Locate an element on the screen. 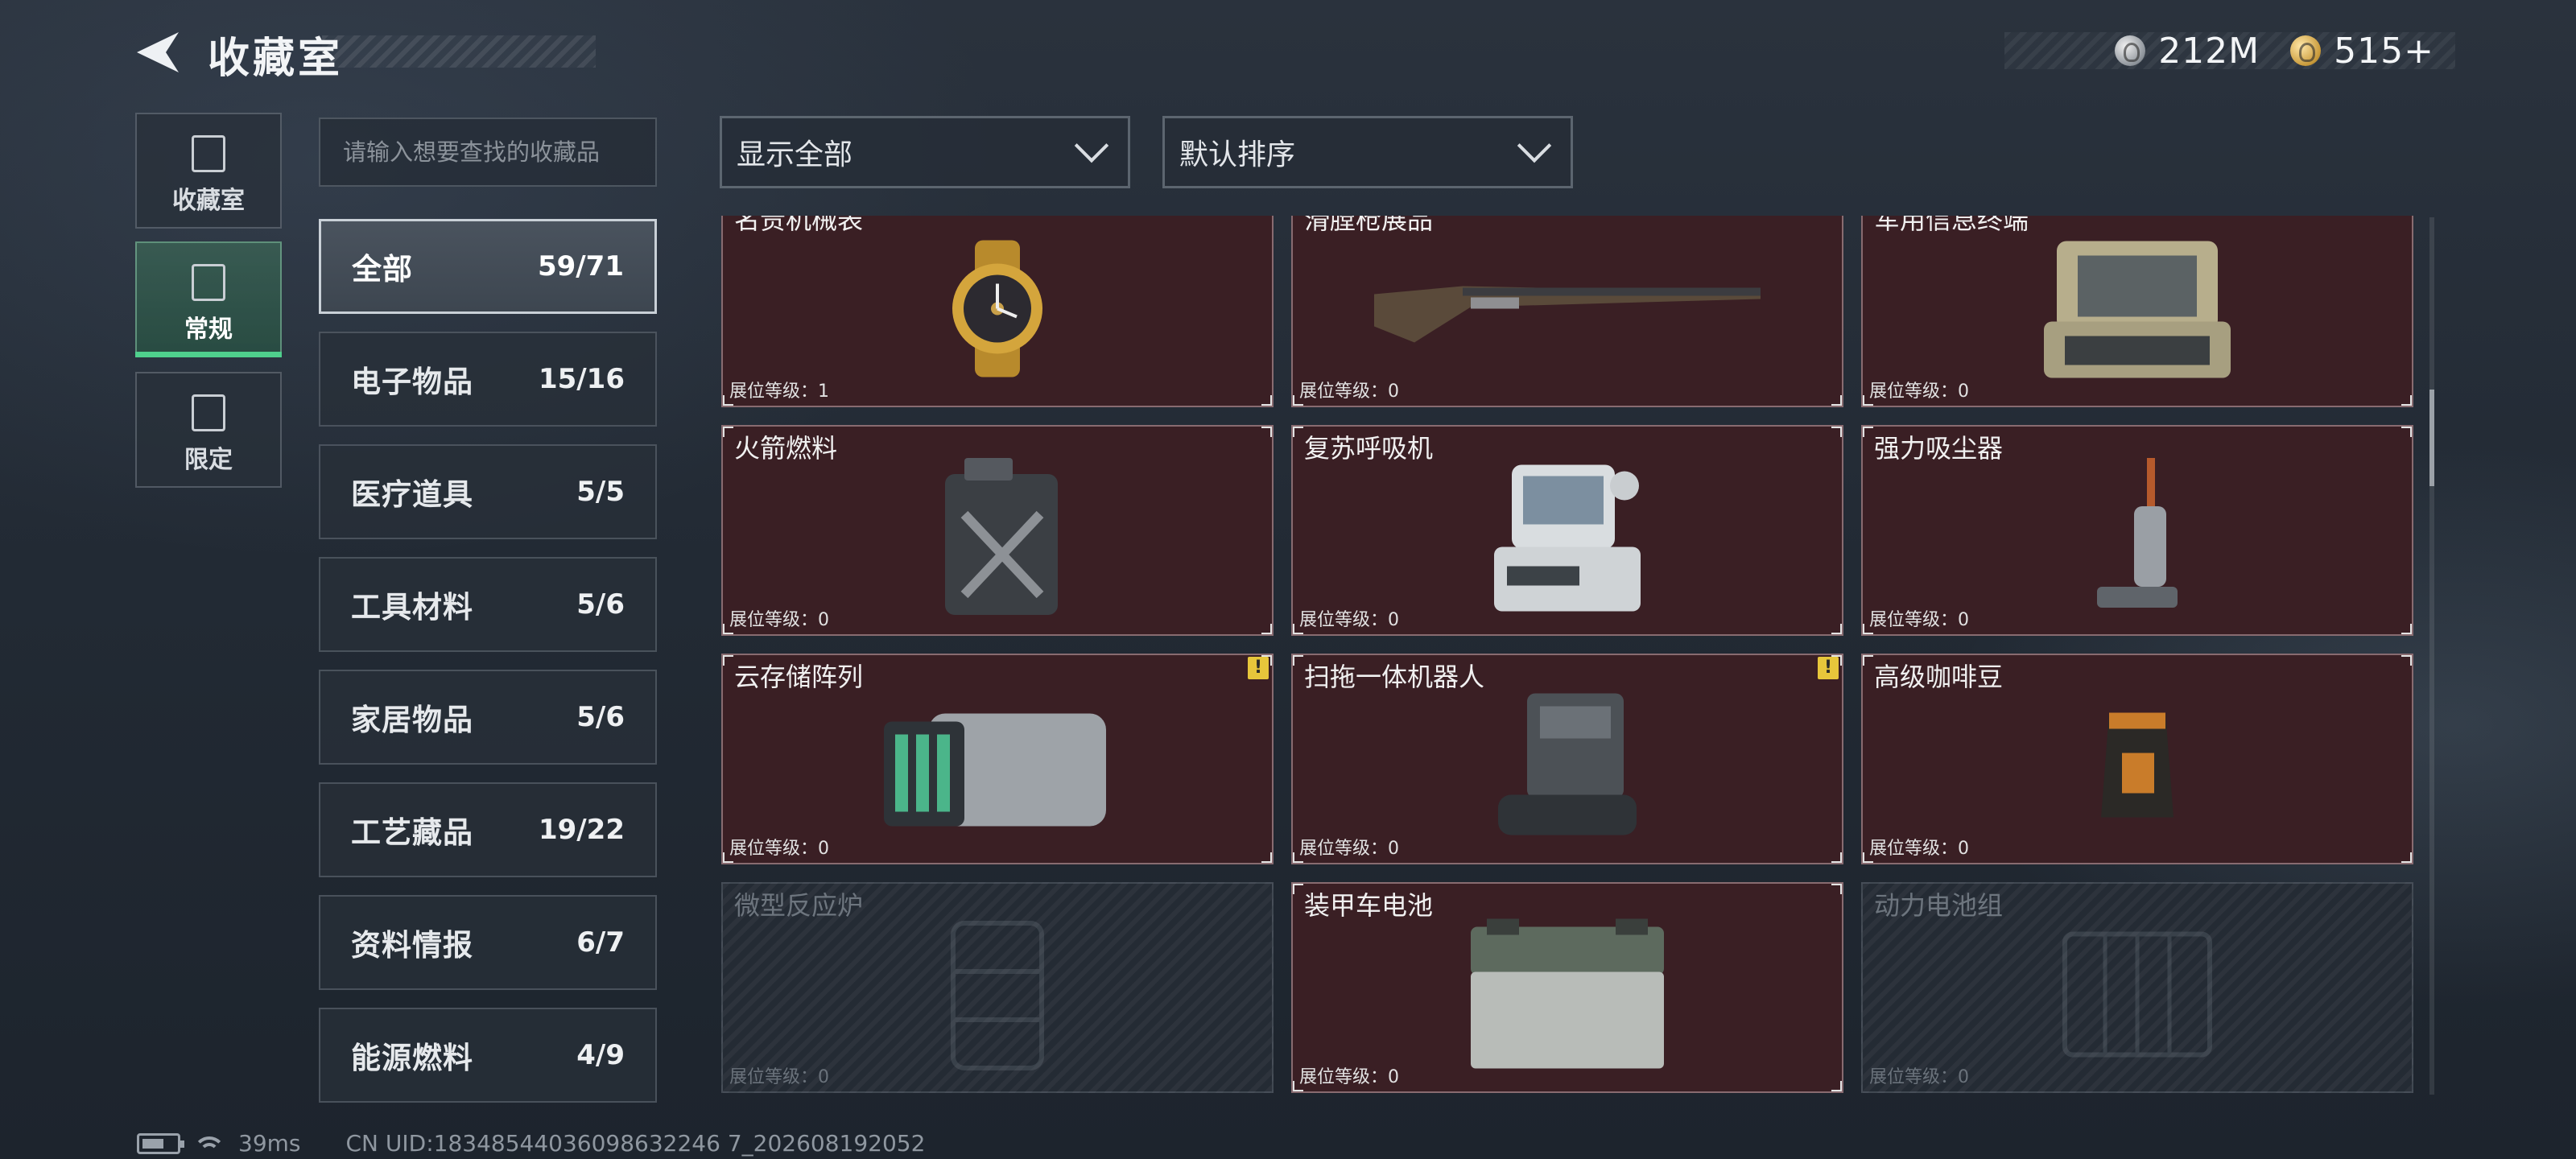 This screenshot has width=2576, height=1159. side-tab-regular: 常规 is located at coordinates (208, 299).